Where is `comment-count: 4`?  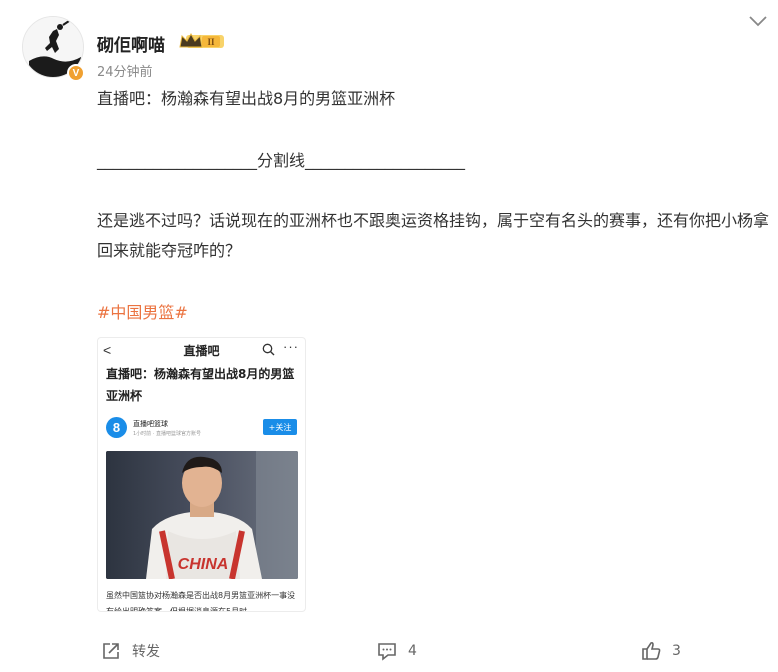 comment-count: 4 is located at coordinates (412, 651).